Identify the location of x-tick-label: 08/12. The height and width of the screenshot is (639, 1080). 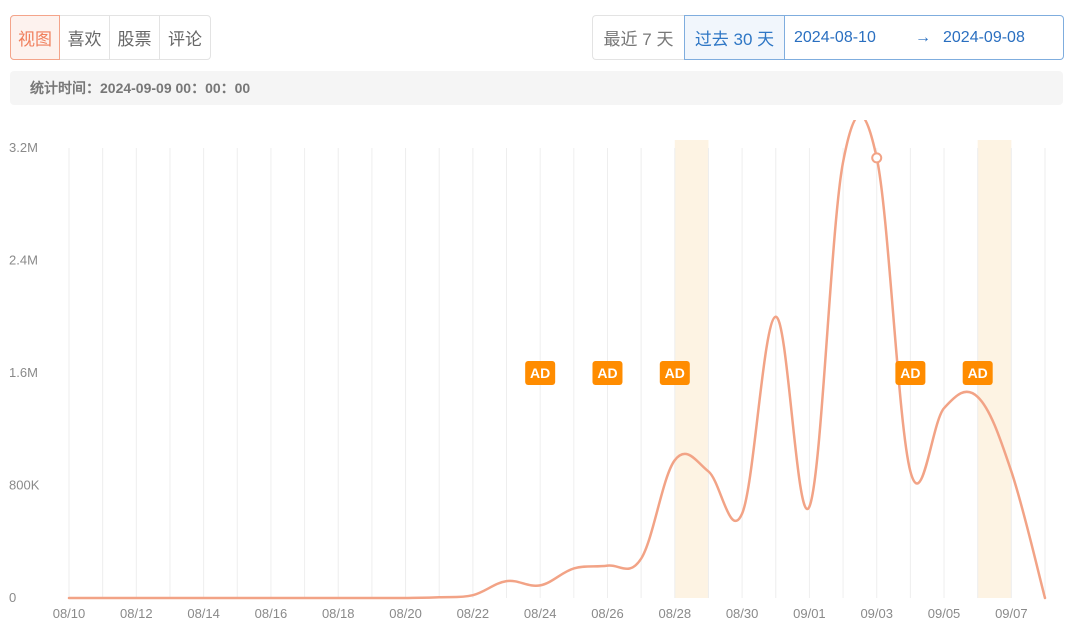
(136, 613).